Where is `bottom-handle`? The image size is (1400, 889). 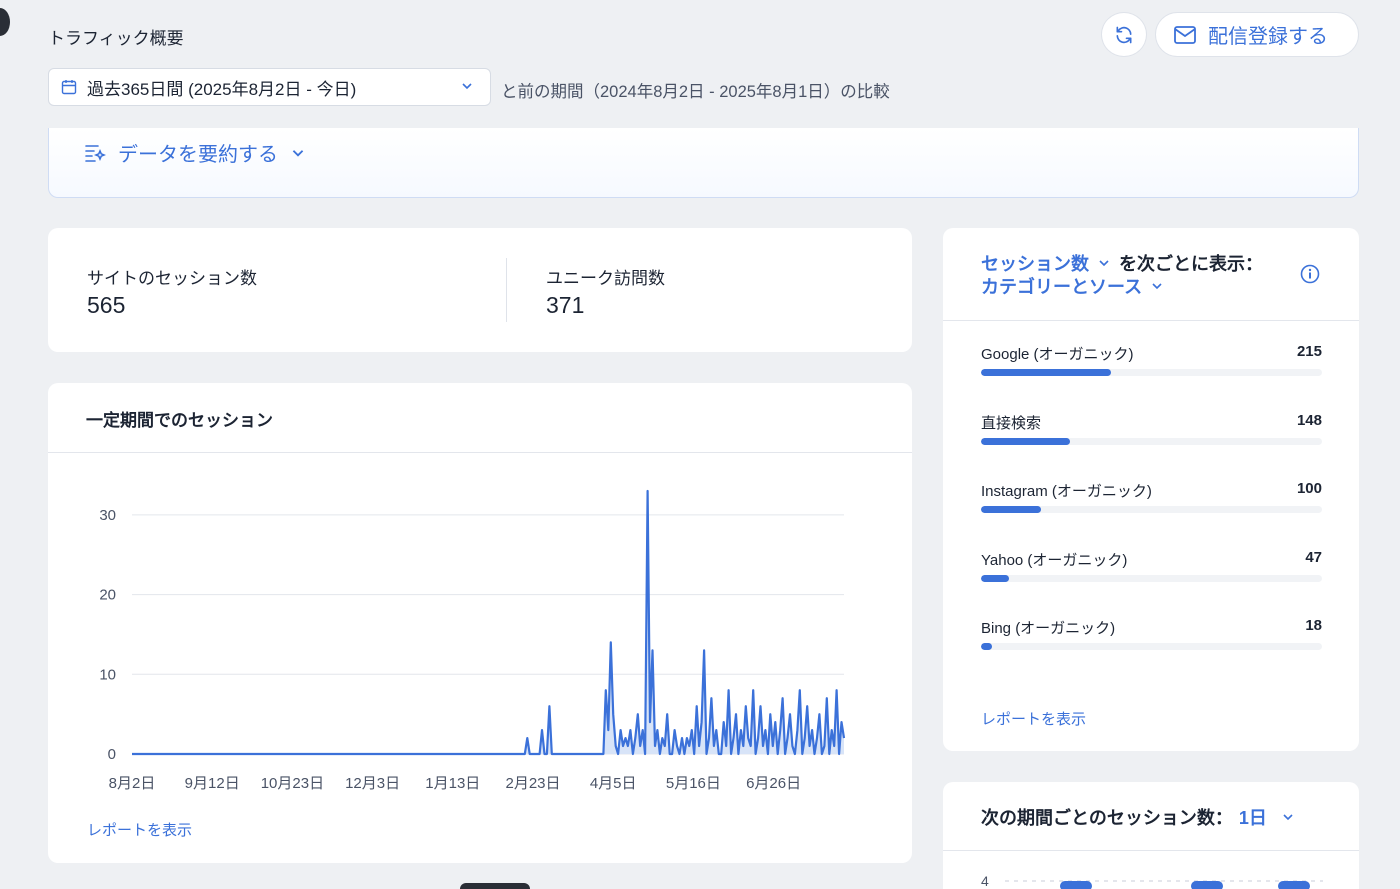 bottom-handle is located at coordinates (495, 886).